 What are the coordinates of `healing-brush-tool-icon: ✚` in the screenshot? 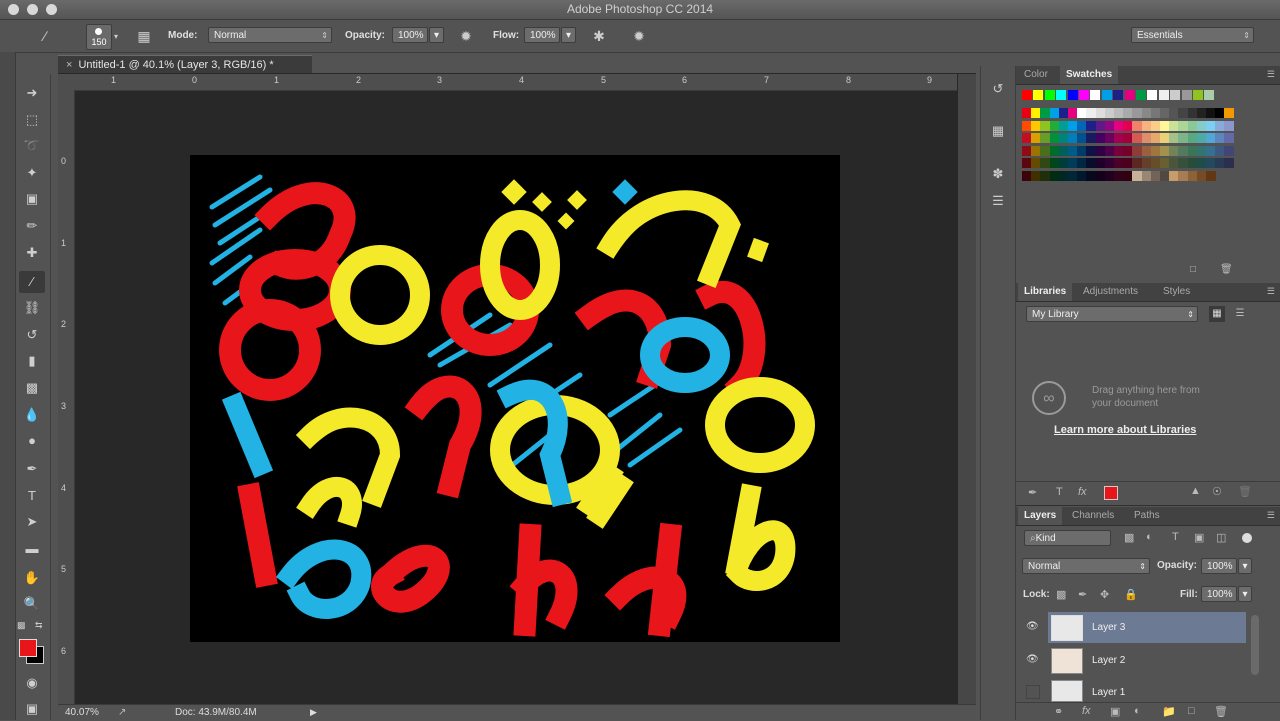 It's located at (32, 253).